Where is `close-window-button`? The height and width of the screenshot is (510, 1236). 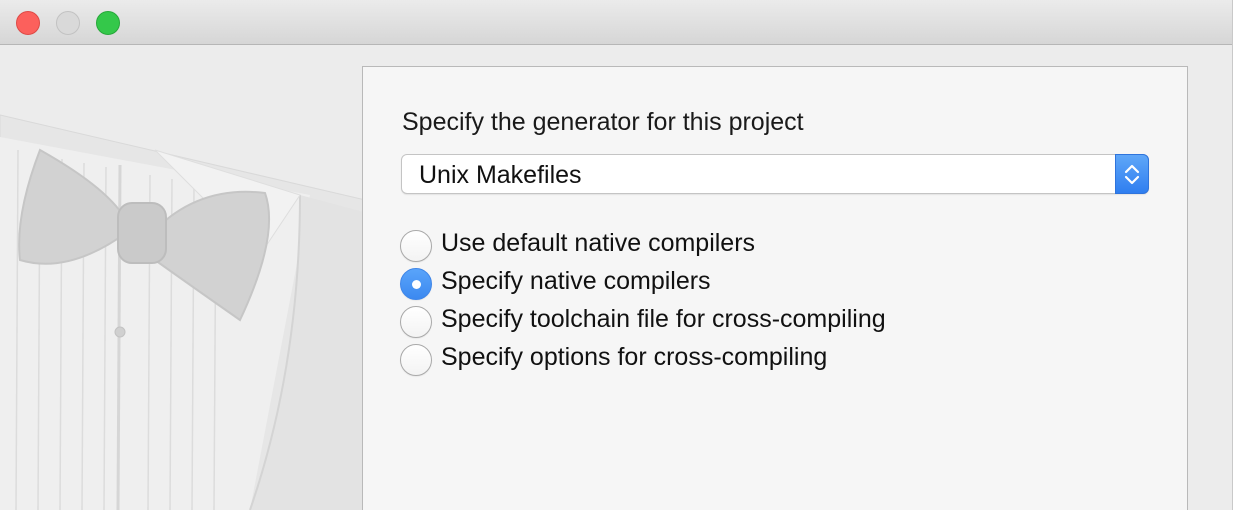 close-window-button is located at coordinates (28, 23).